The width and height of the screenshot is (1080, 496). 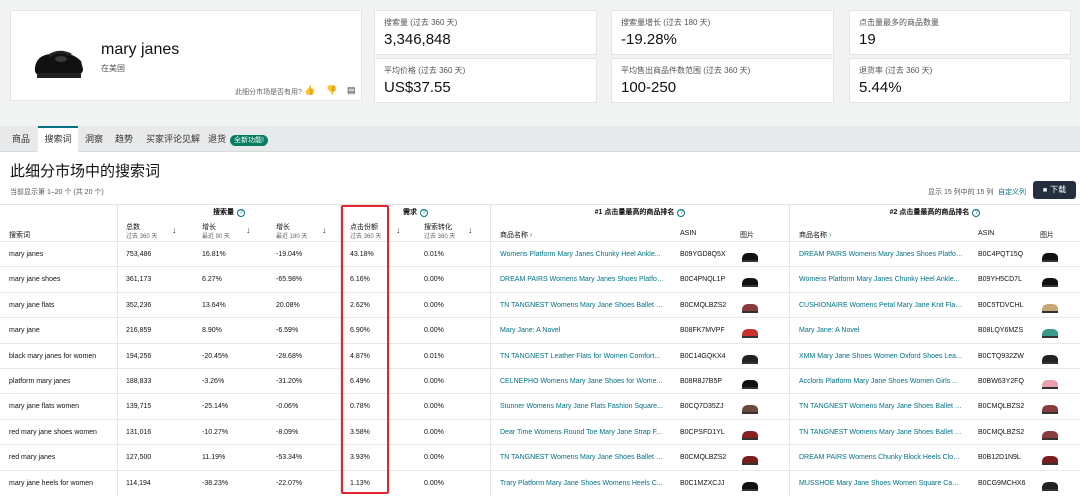 What do you see at coordinates (540, 139) in the screenshot?
I see `tab-bar: 商品 搜索词 洞察 趋势 买家评论见解 退货 全新功能!` at bounding box center [540, 139].